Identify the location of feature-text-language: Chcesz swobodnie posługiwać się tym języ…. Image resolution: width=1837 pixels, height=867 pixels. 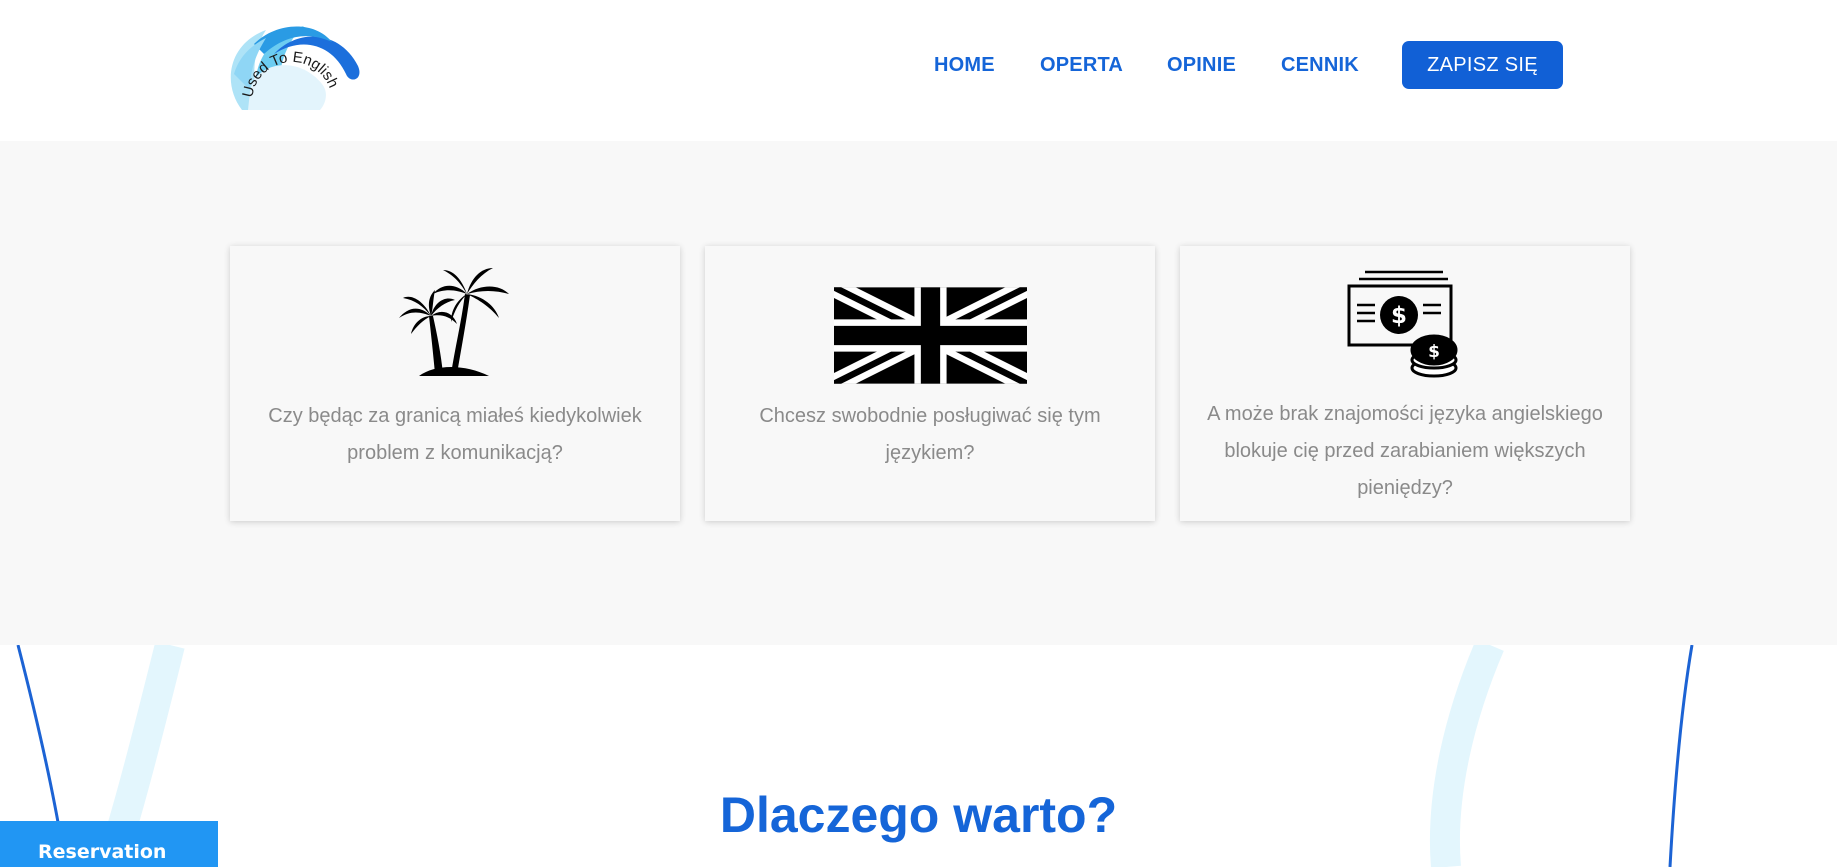
(930, 434).